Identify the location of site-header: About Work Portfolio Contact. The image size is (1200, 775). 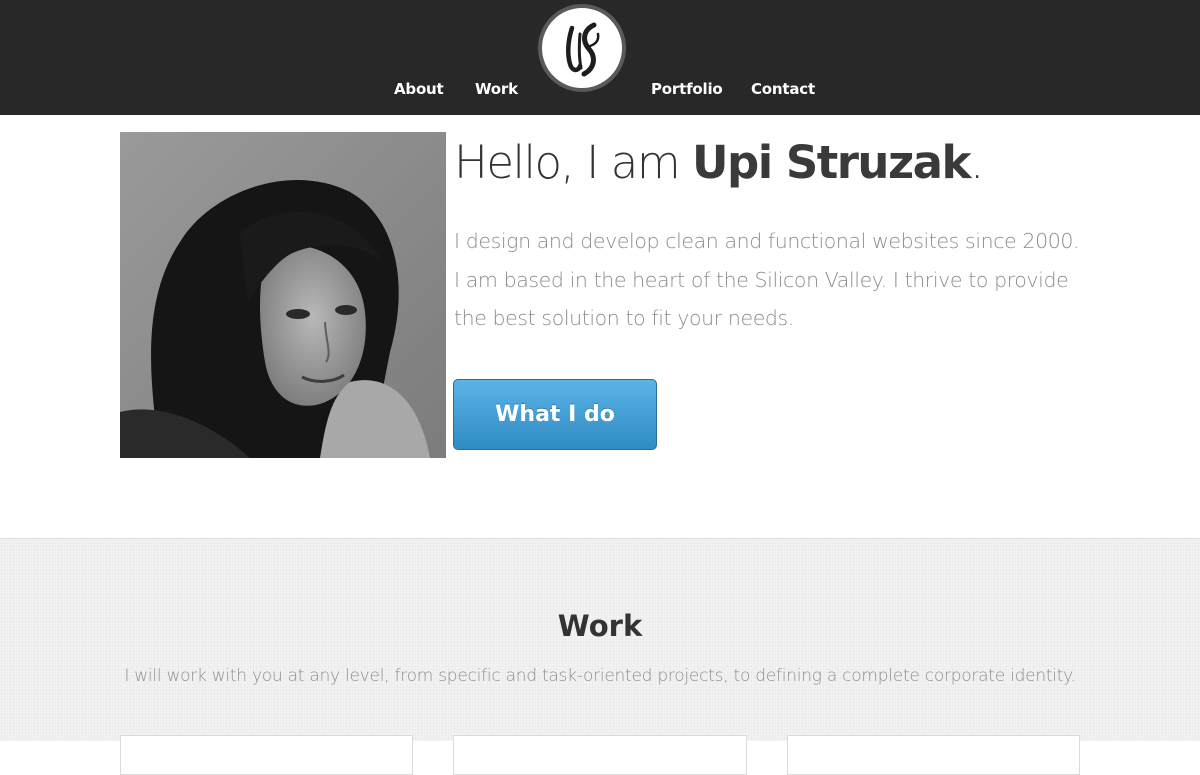
(600, 57).